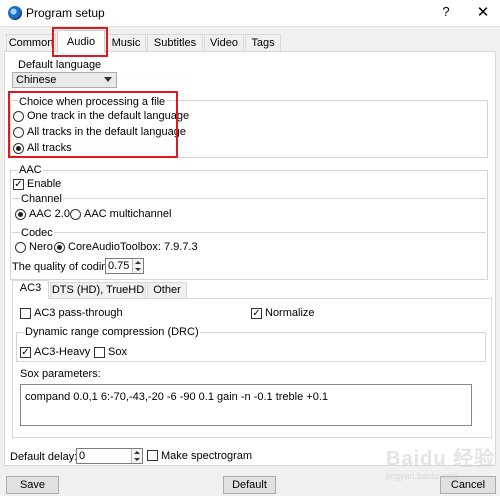  Describe the element at coordinates (109, 456) in the screenshot. I see `default-delay-spinbox: 0` at that location.